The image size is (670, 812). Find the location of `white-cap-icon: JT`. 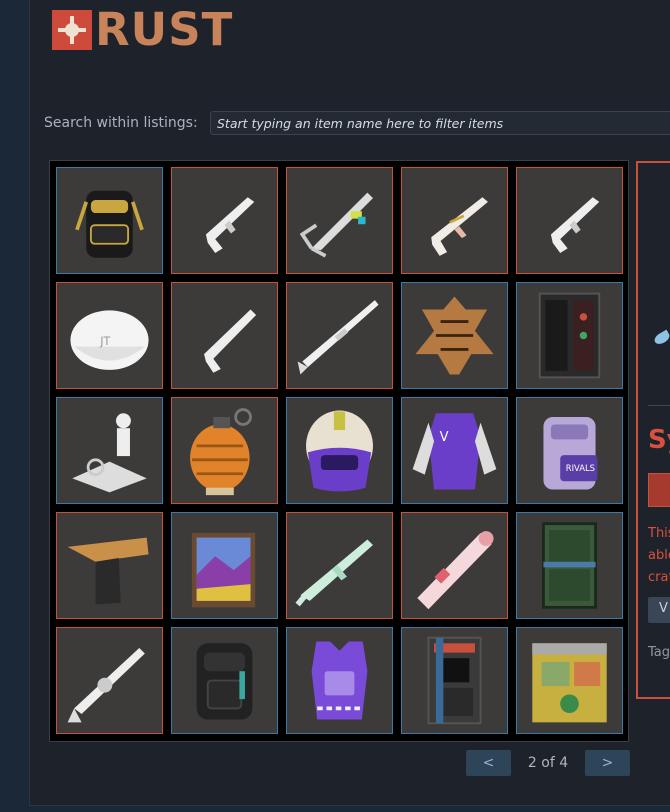

white-cap-icon: JT is located at coordinates (109, 340).